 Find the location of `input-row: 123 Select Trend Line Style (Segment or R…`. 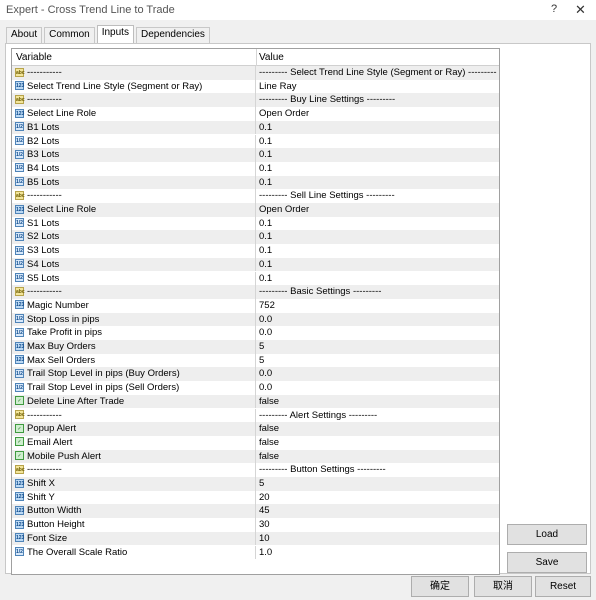

input-row: 123 Select Trend Line Style (Segment or R… is located at coordinates (255, 86).